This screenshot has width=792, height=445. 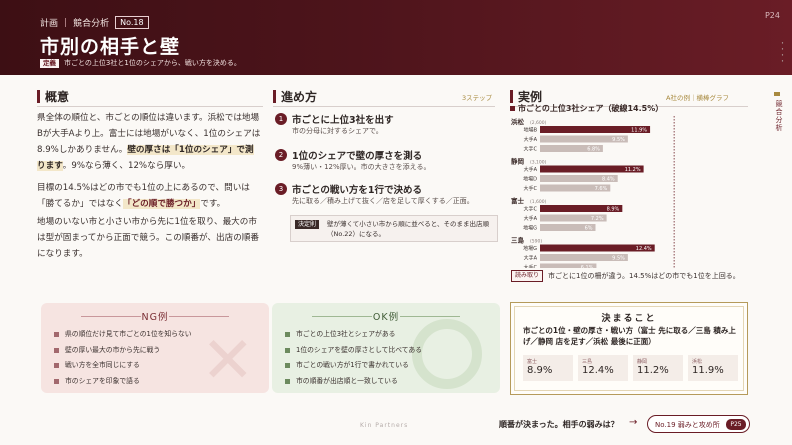 What do you see at coordinates (527, 276) in the screenshot?
I see `reading-tag: 読み取り` at bounding box center [527, 276].